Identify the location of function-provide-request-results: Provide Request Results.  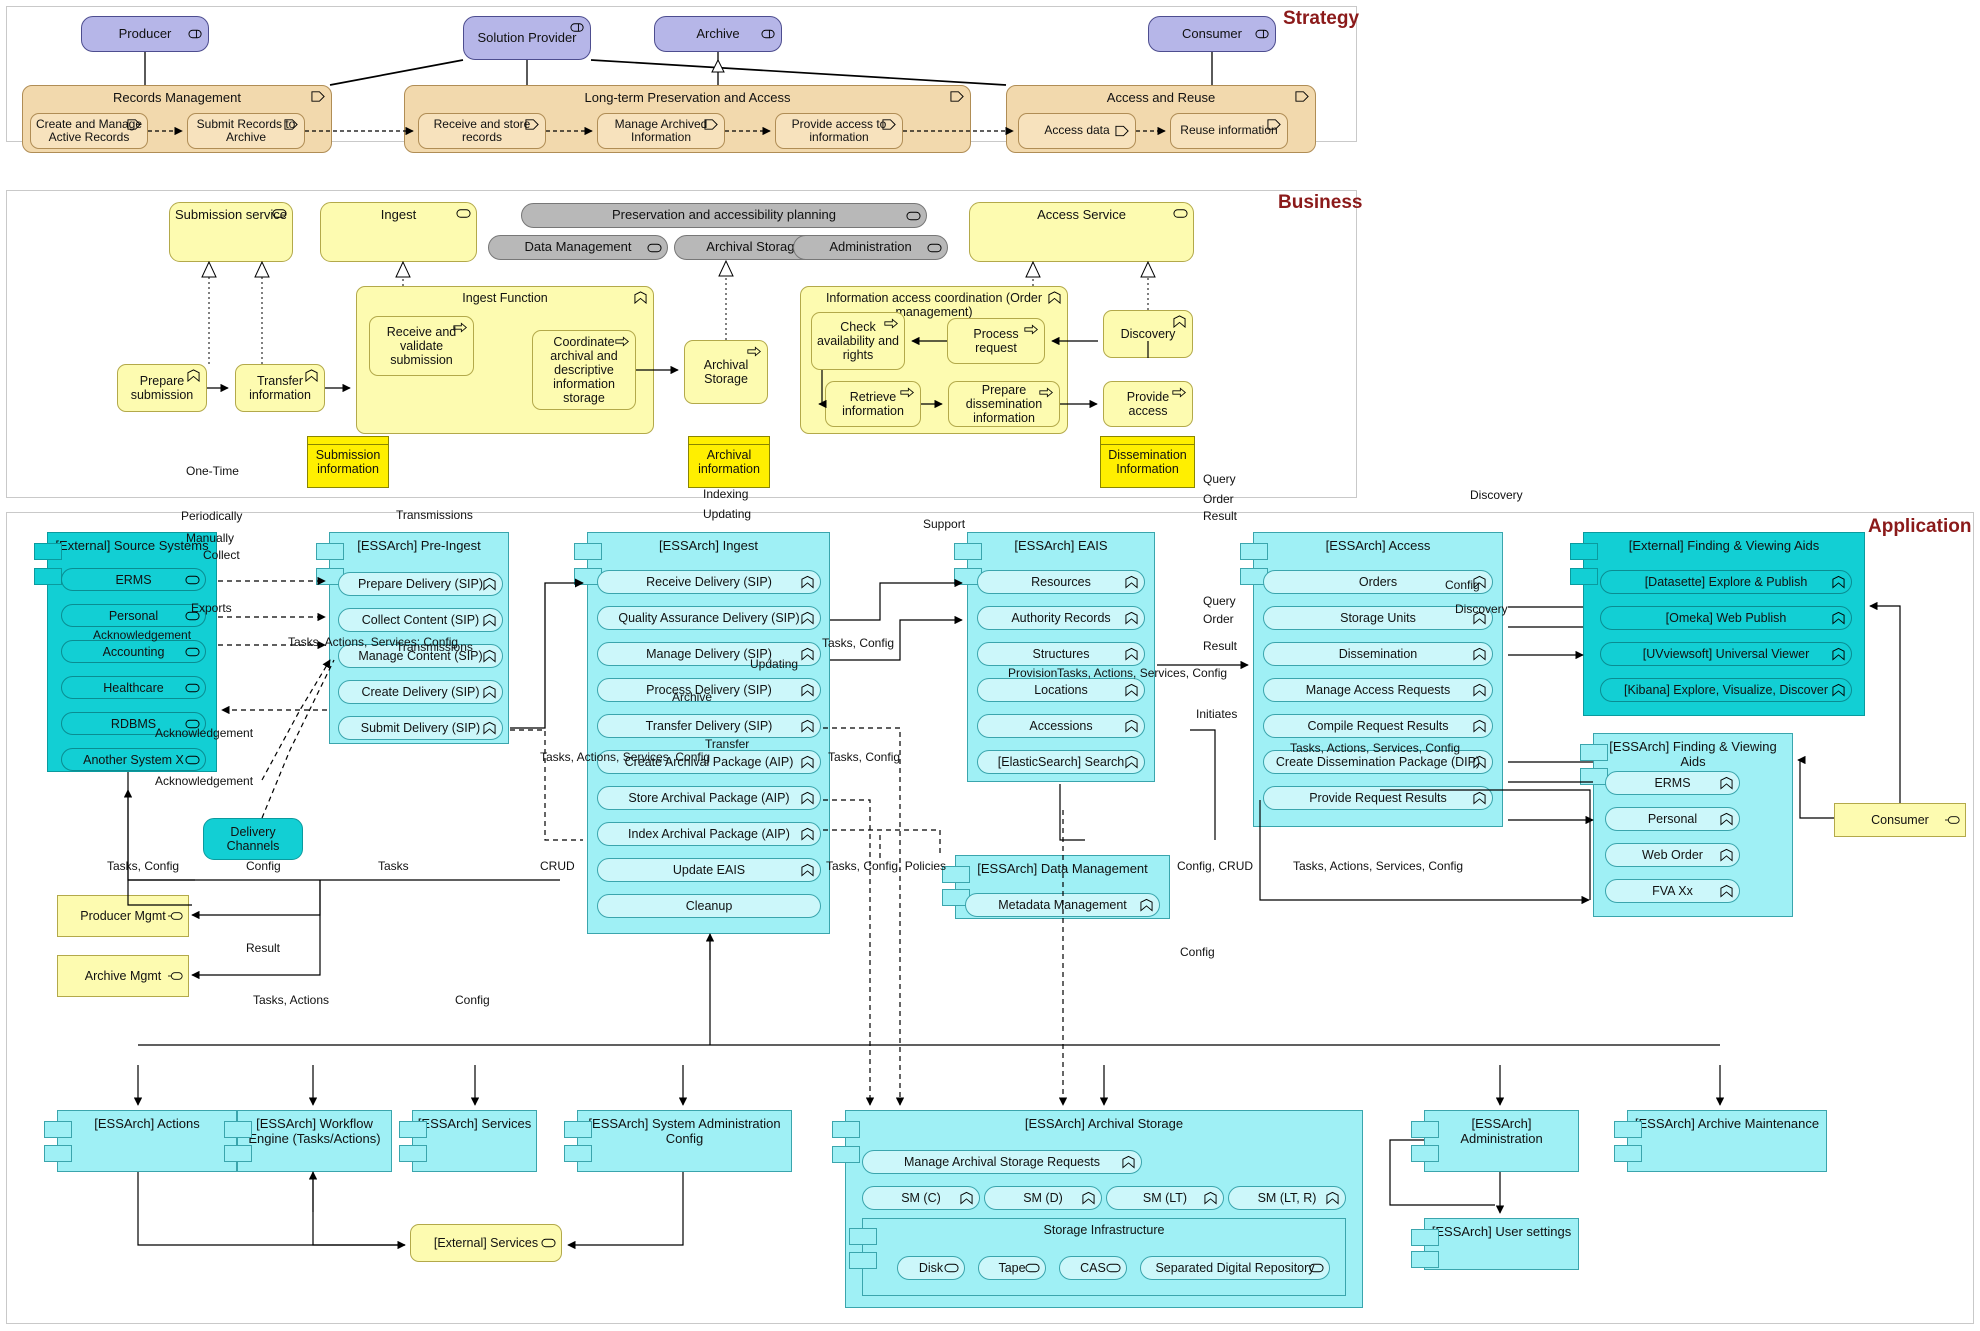
(1378, 798).